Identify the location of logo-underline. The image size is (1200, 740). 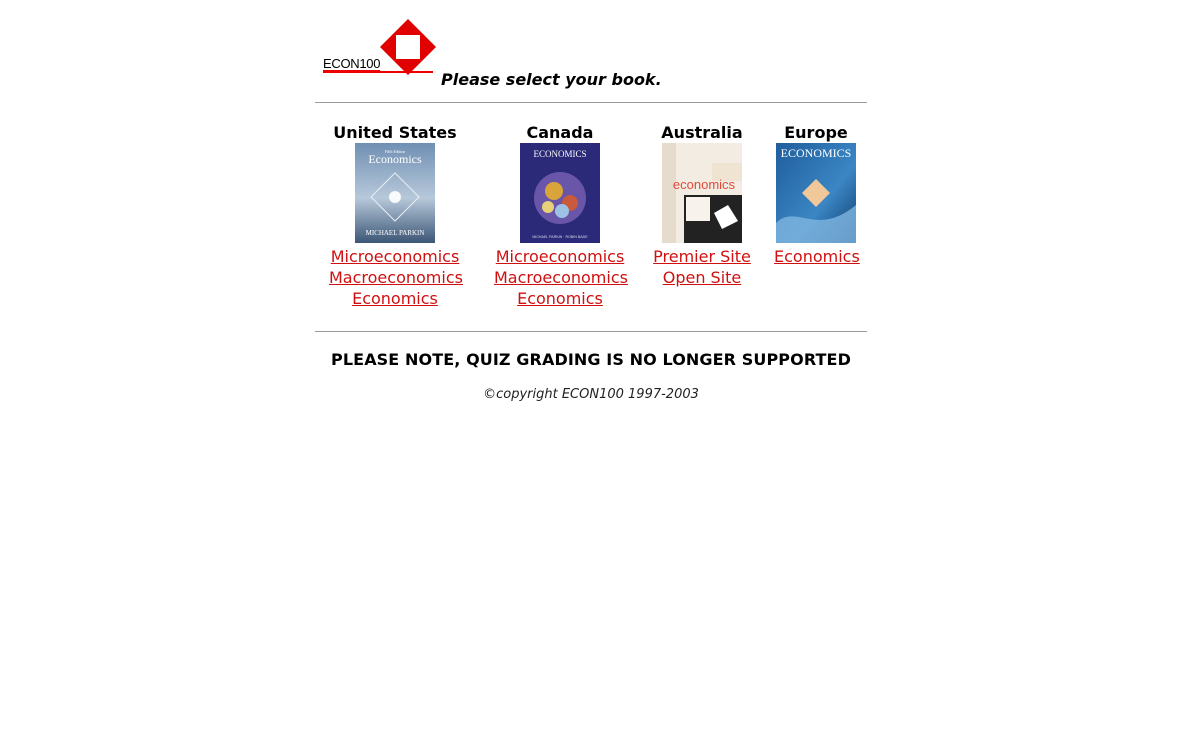
(378, 72).